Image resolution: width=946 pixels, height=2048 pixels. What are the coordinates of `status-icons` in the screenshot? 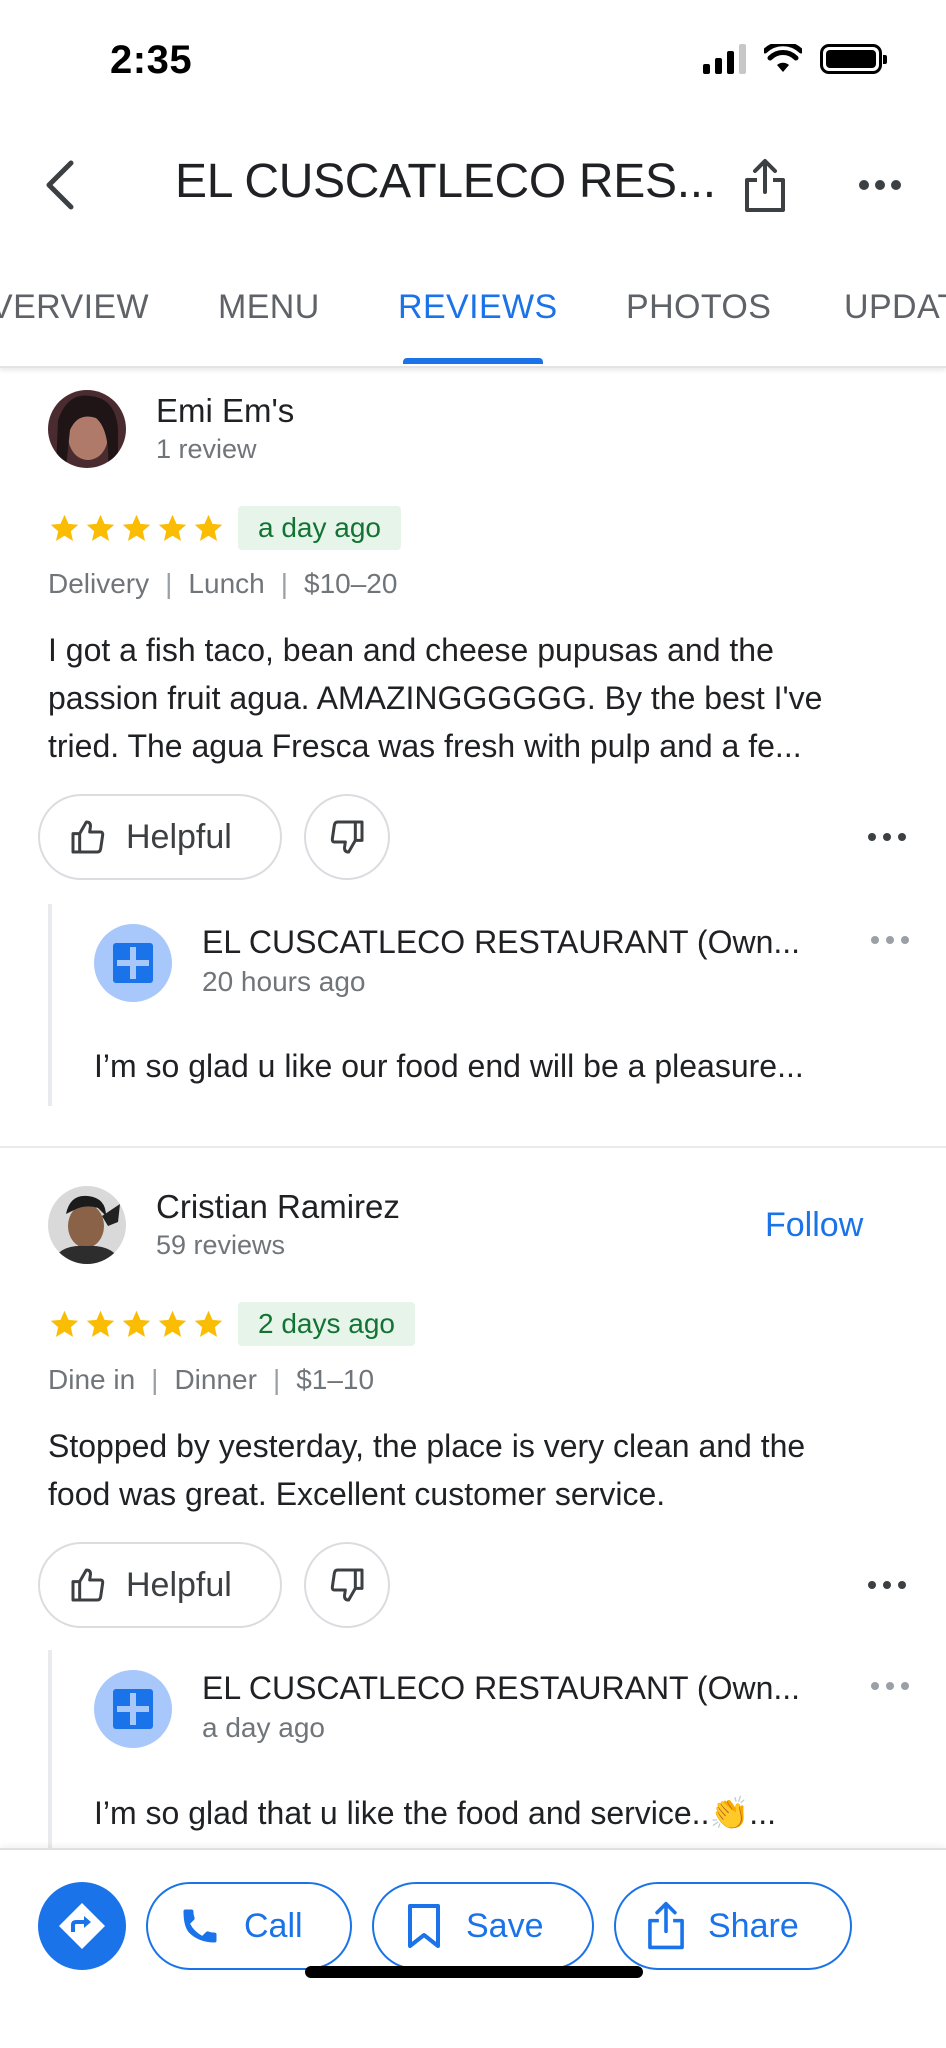 It's located at (795, 59).